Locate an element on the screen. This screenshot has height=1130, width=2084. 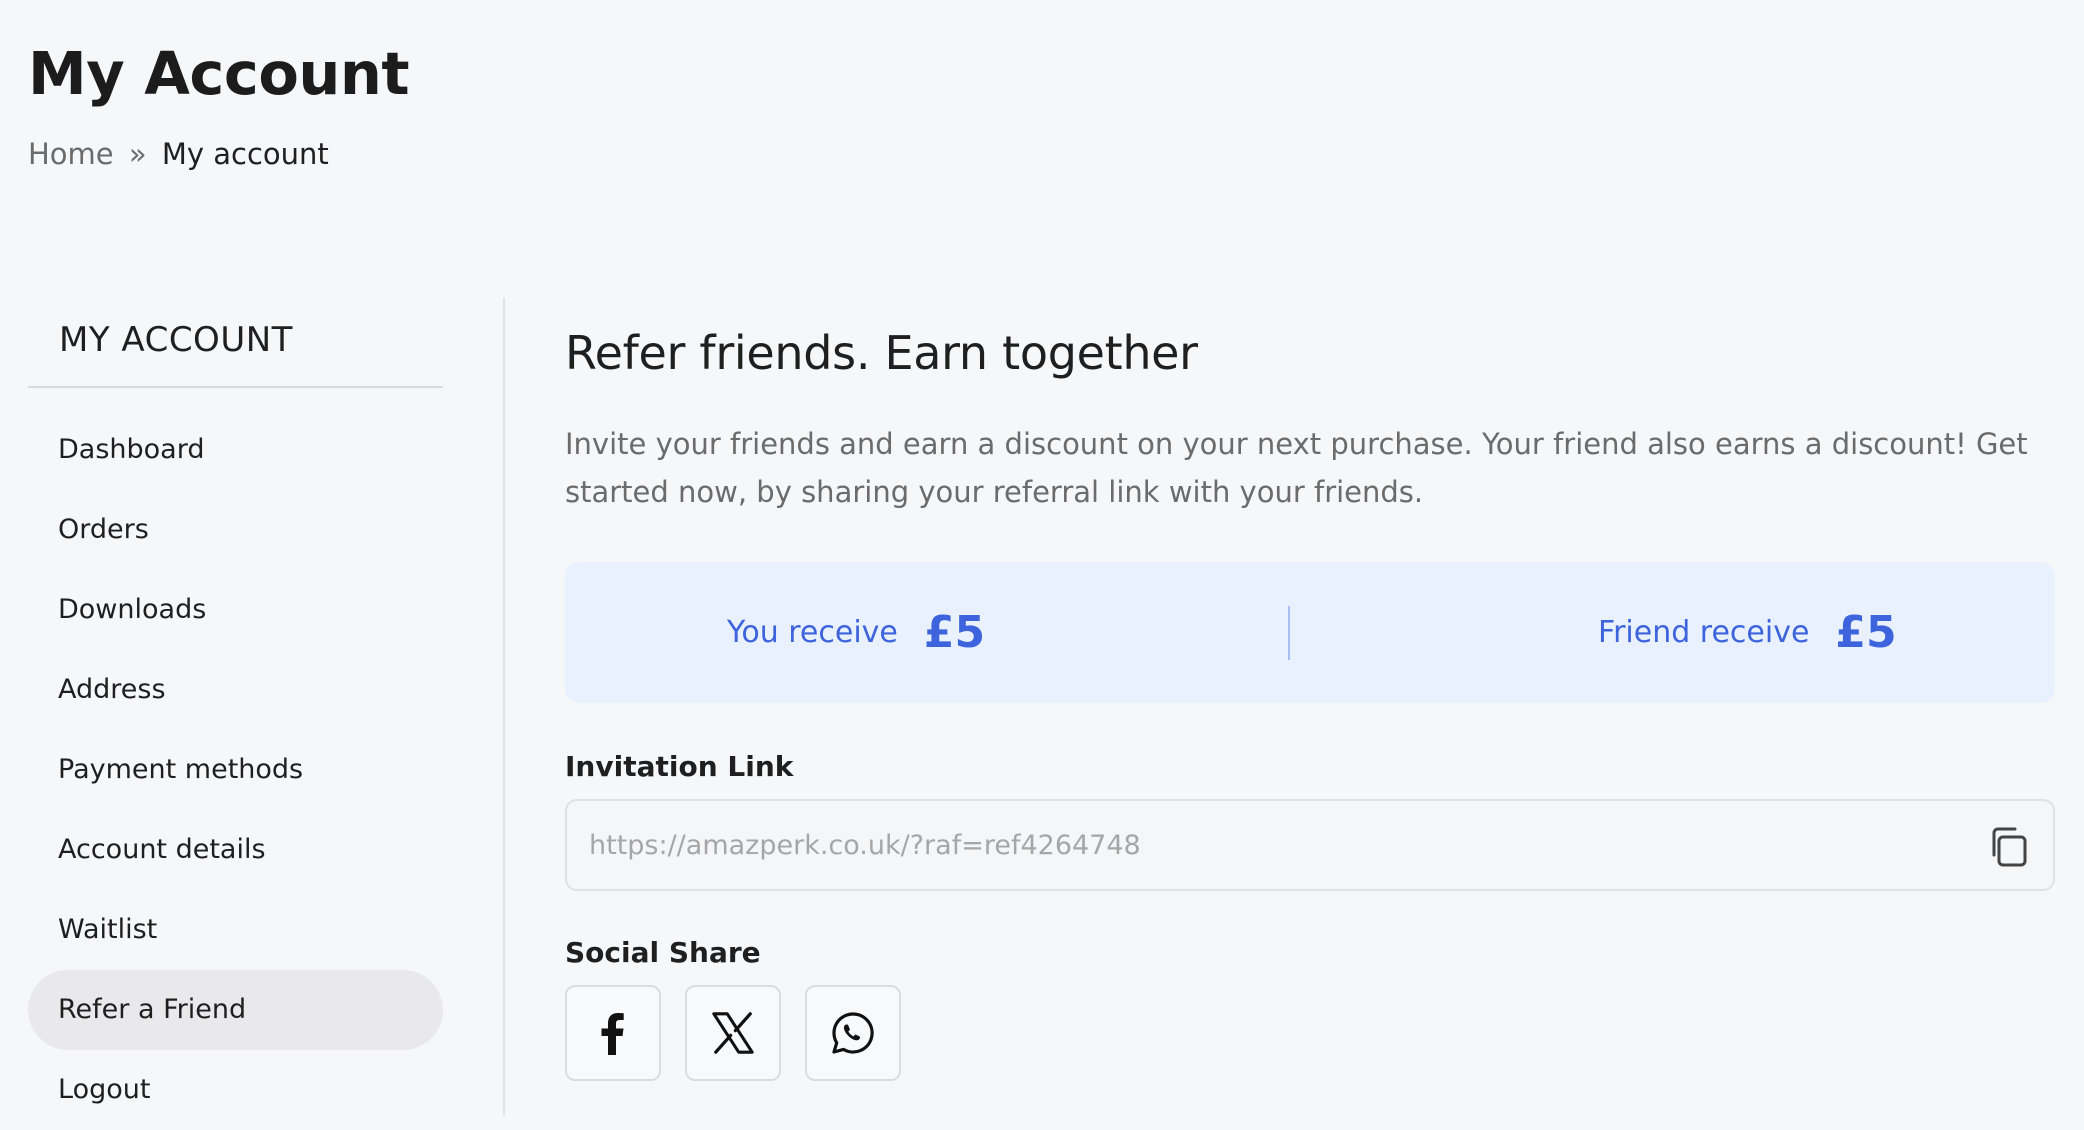
you-receive-reward: You receive £5 is located at coordinates (856, 632).